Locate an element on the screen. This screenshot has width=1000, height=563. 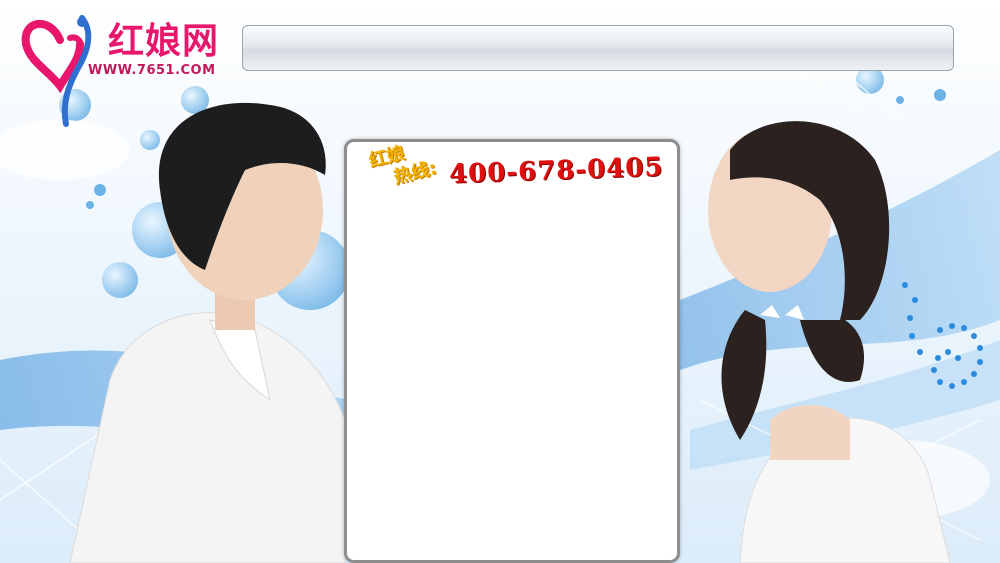
top-bar is located at coordinates (598, 48).